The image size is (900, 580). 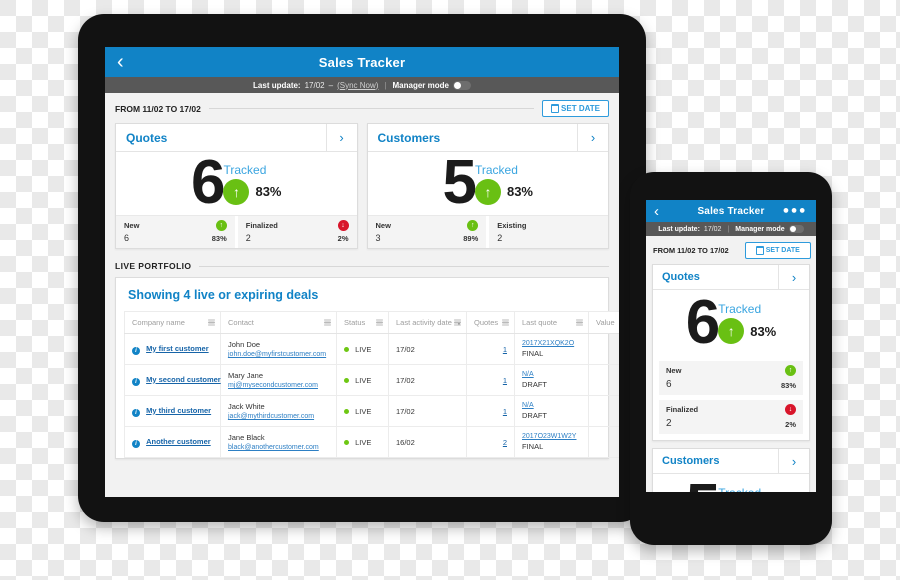 I want to click on footer-stat-new: New ↑ 3 89%, so click(x=427, y=232).